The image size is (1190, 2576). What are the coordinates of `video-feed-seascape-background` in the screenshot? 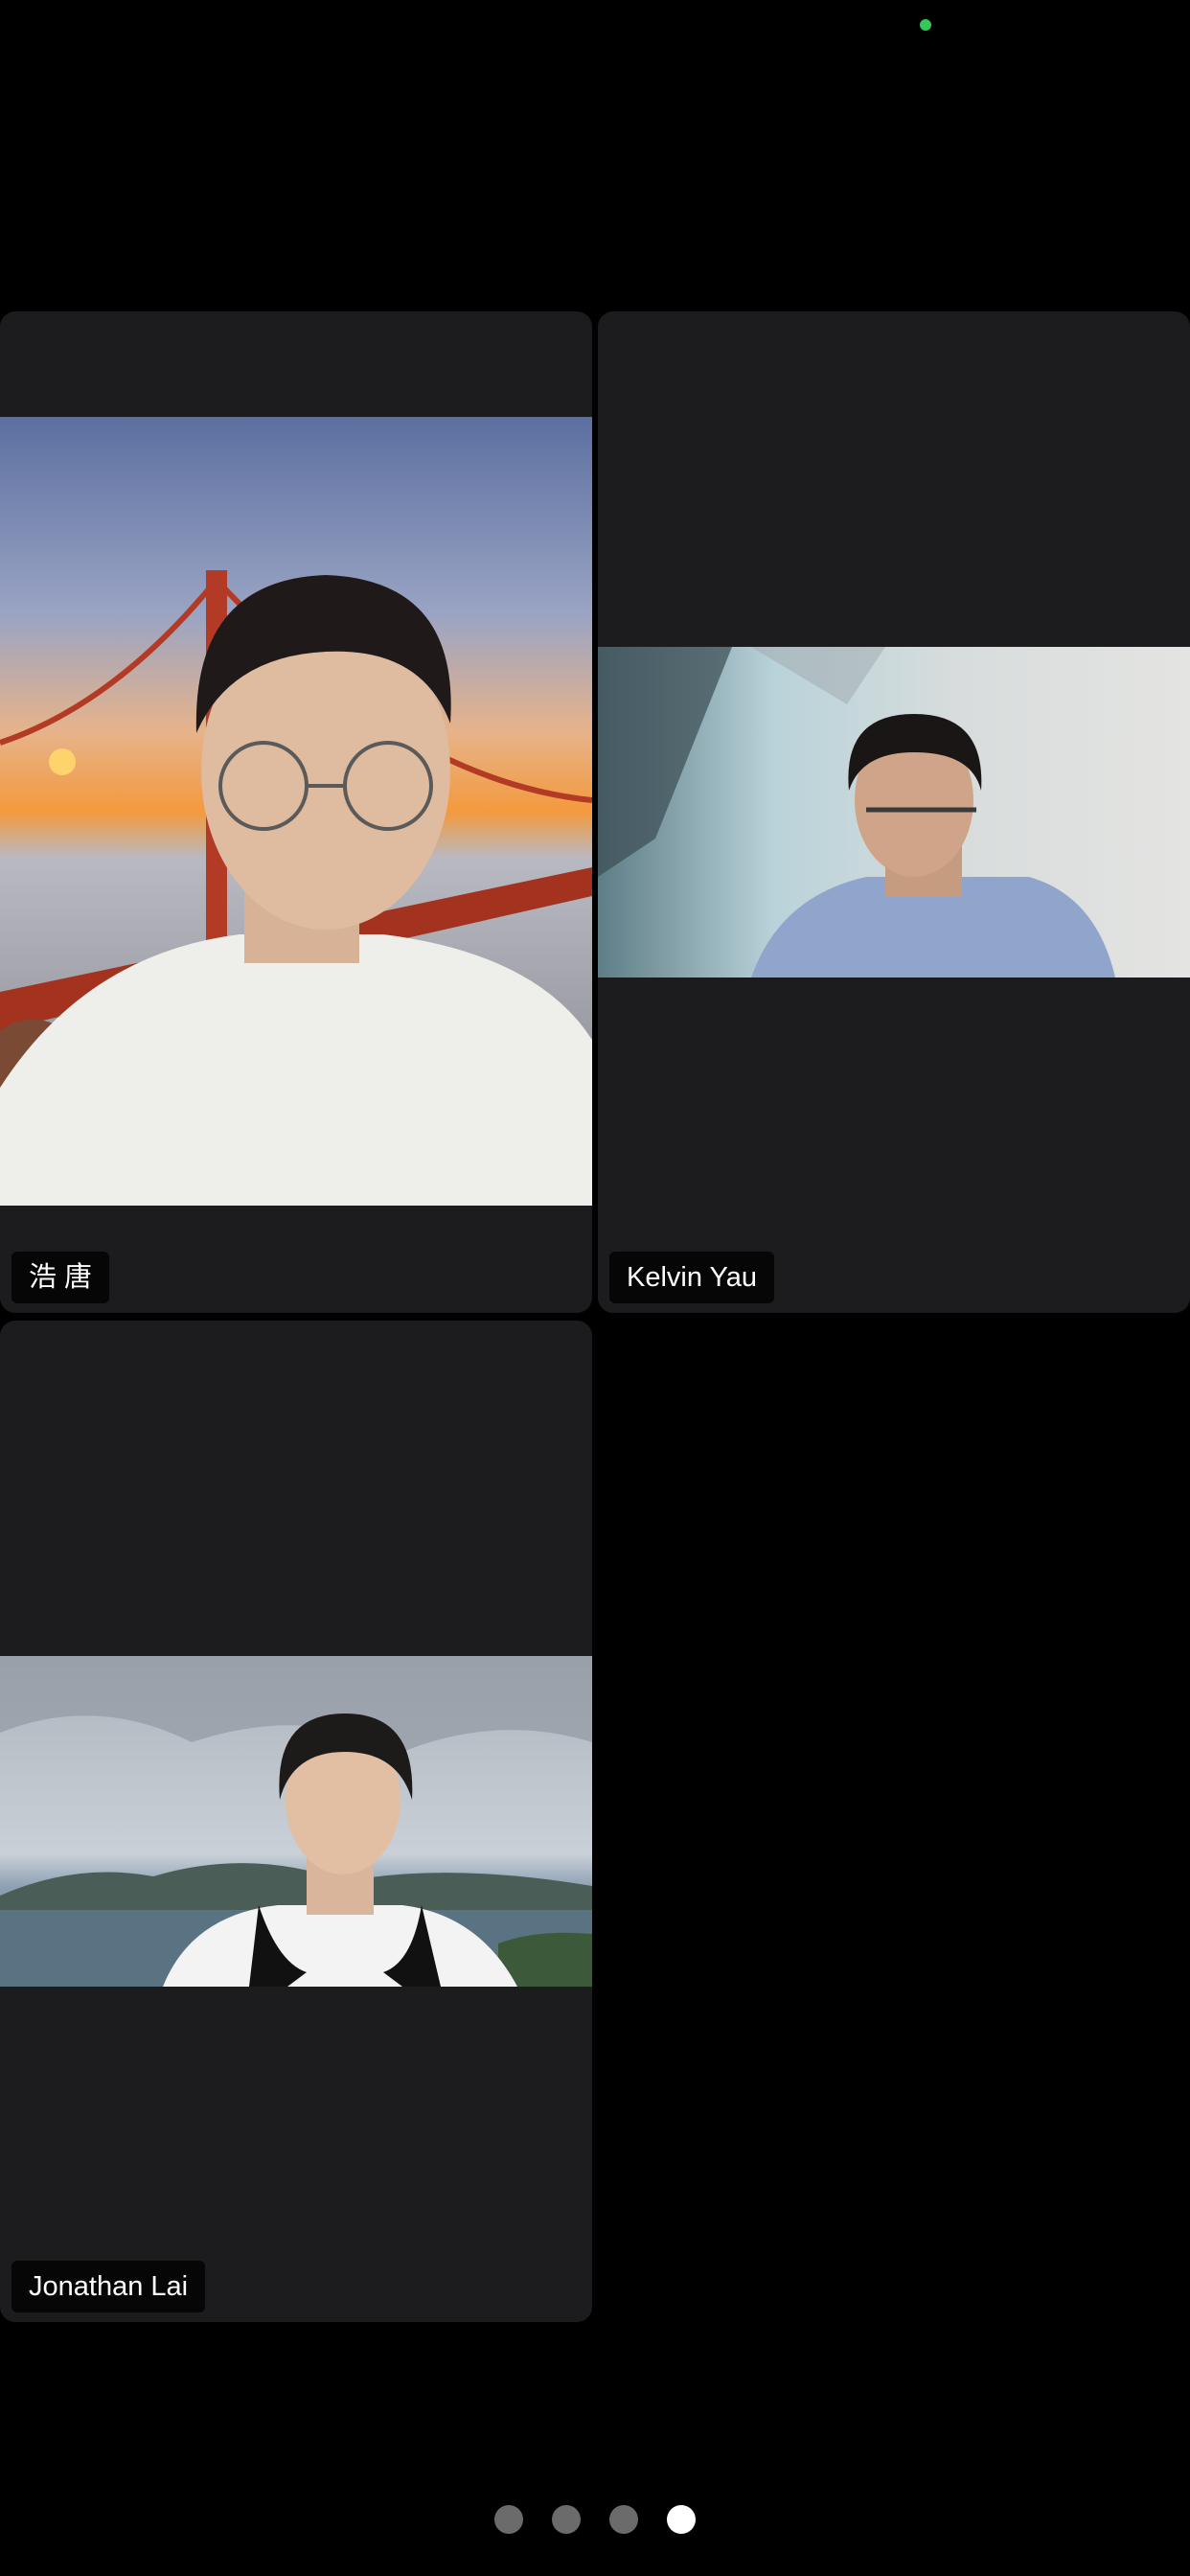 It's located at (296, 1821).